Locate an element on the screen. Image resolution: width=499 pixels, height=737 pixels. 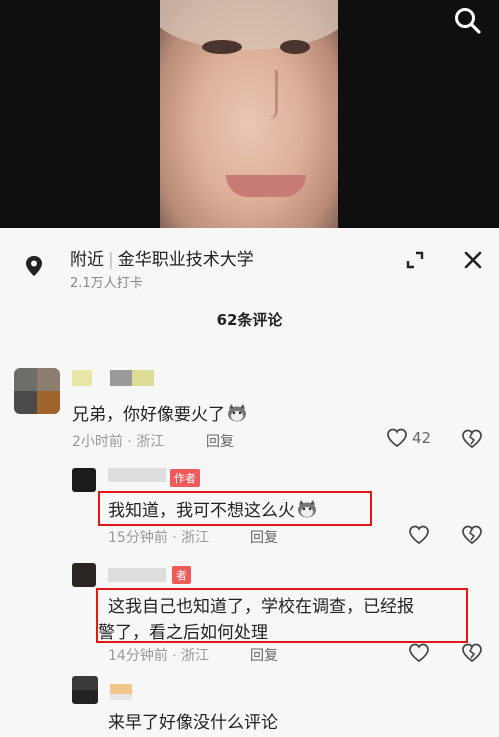
location-name: 金华职业技术大学 is located at coordinates (185, 260).